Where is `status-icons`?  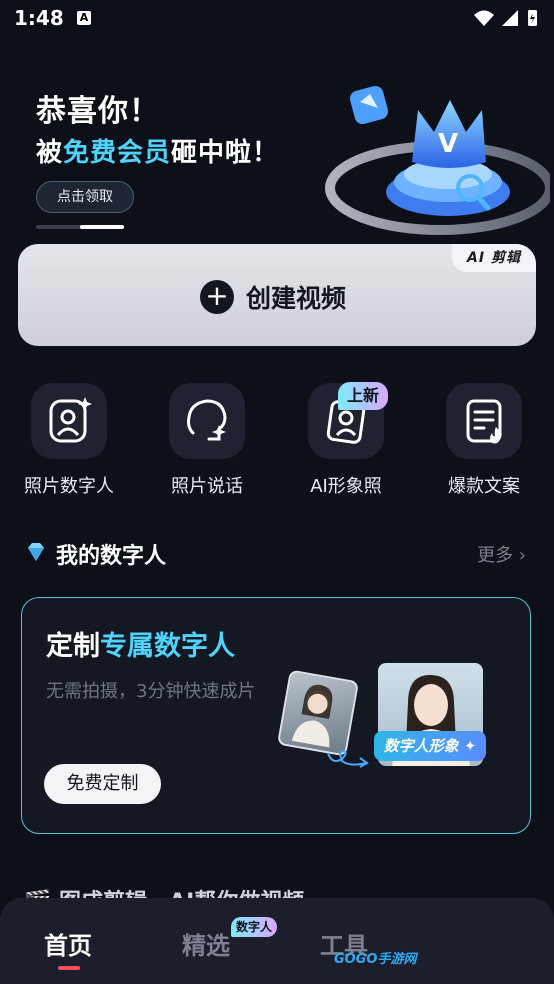
status-icons is located at coordinates (505, 18).